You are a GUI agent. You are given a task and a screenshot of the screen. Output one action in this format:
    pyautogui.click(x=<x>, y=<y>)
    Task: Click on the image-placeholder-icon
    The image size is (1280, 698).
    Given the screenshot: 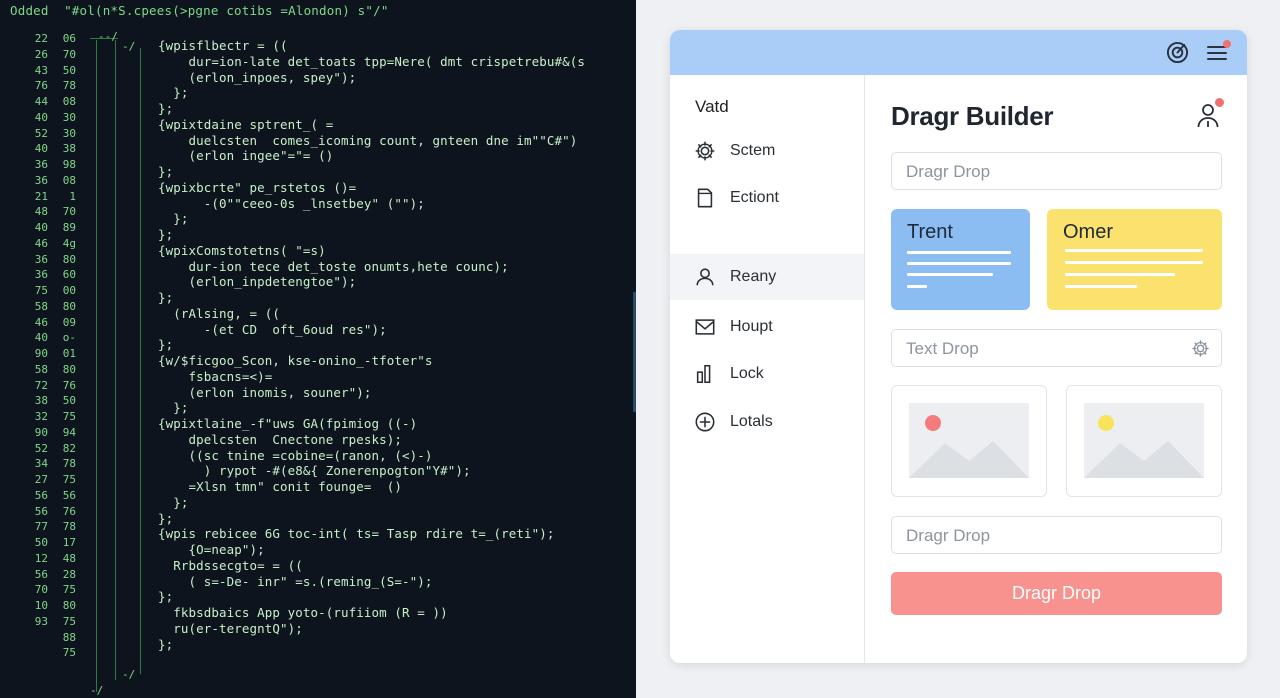 What is the action you would take?
    pyautogui.click(x=1144, y=440)
    